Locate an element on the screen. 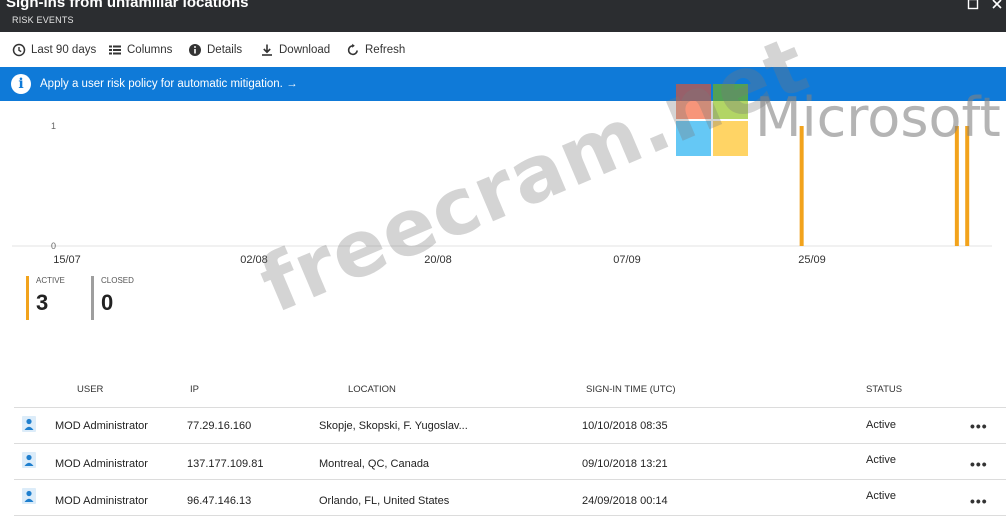 The image size is (1006, 532). active-color-bar is located at coordinates (27, 298).